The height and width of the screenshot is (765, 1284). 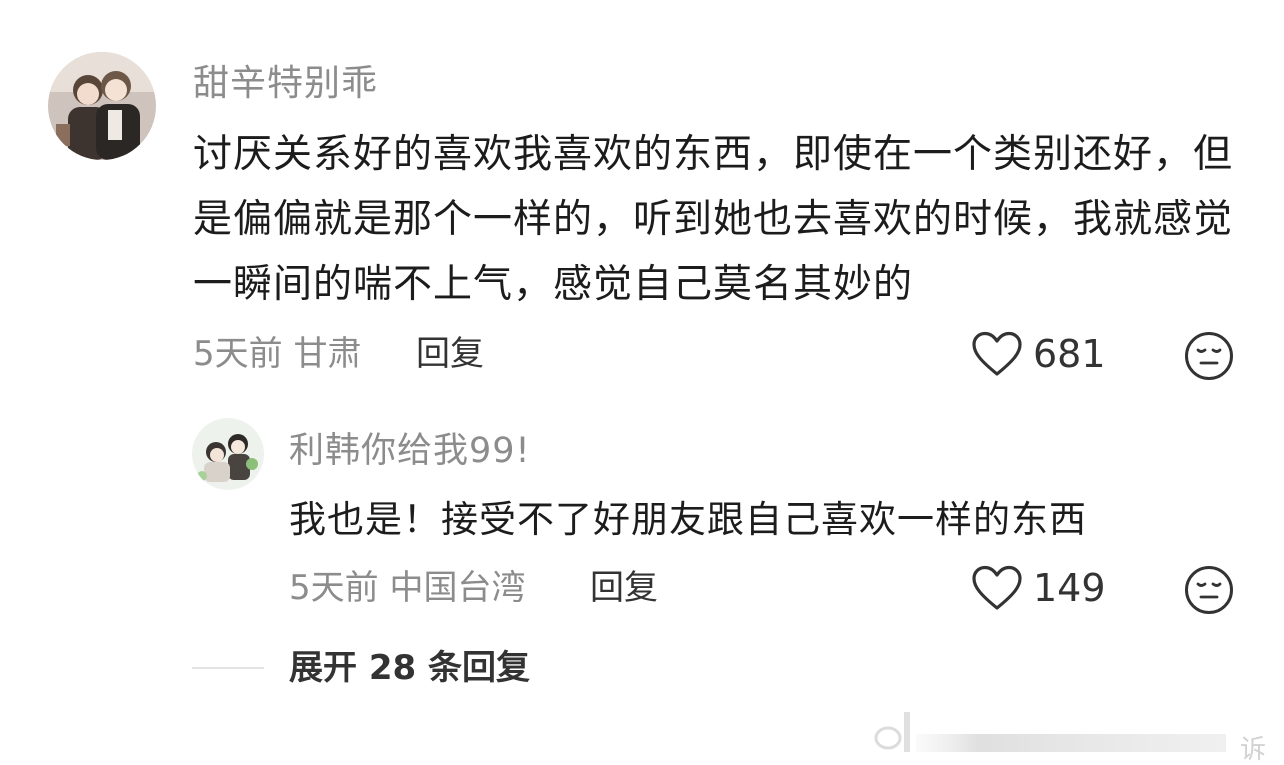 I want to click on comment-meta: 5天前 甘肃, so click(x=277, y=354).